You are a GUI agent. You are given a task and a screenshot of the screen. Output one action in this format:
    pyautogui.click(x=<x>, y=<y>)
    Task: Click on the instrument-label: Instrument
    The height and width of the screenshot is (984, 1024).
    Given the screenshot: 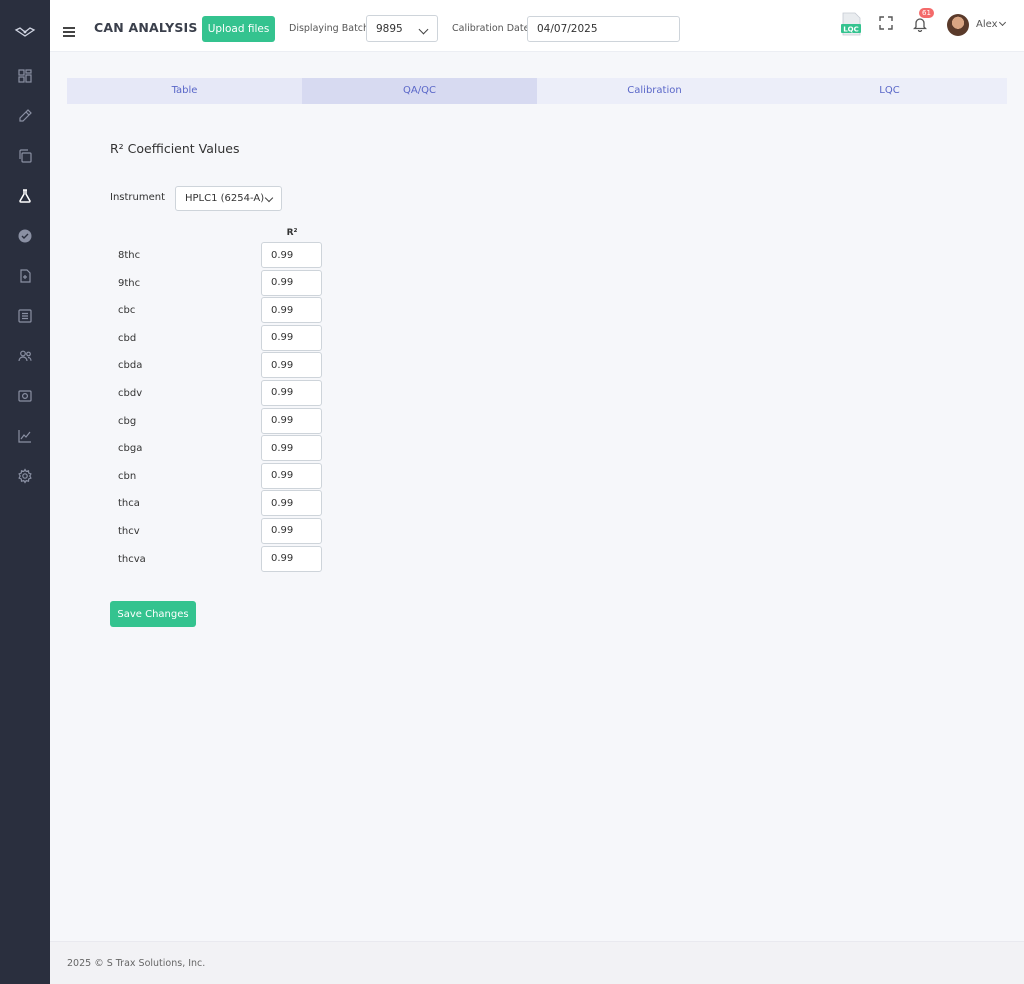 What is the action you would take?
    pyautogui.click(x=138, y=197)
    